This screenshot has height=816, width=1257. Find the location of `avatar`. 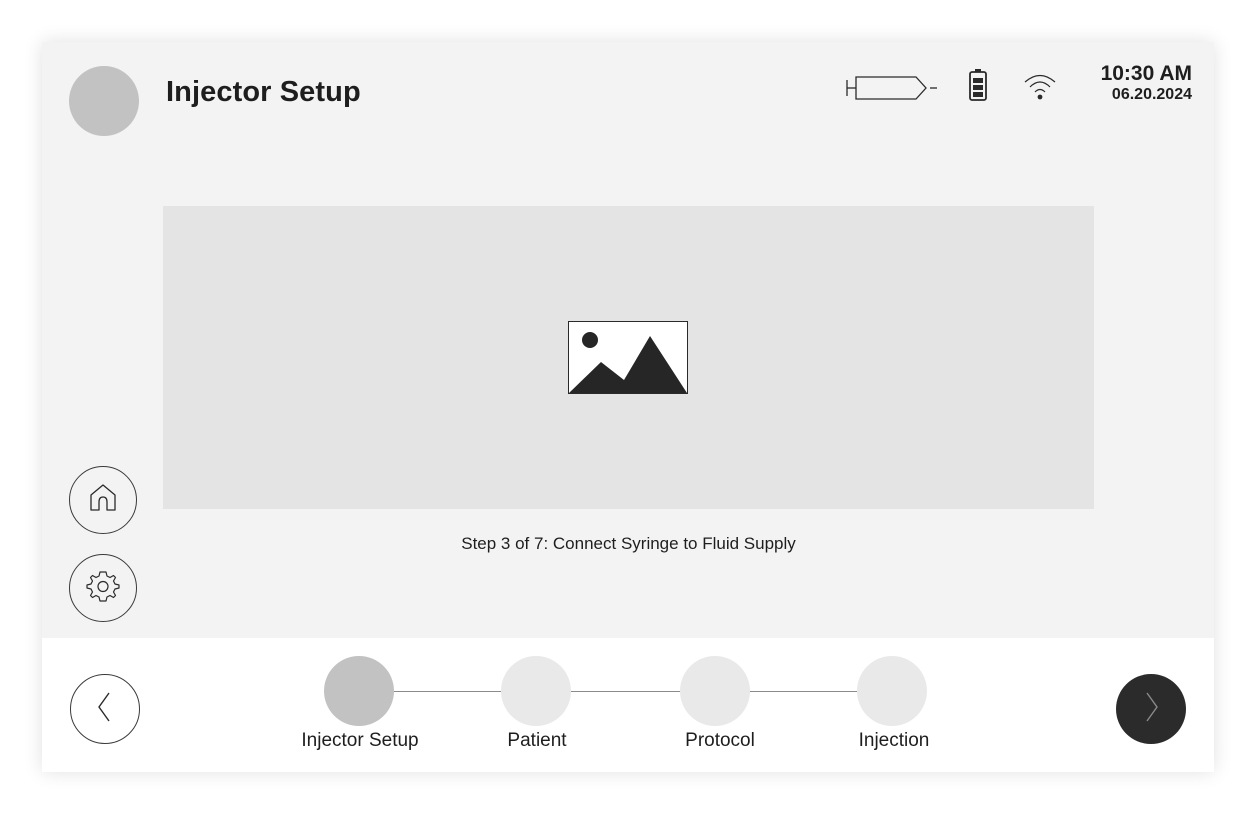

avatar is located at coordinates (104, 101).